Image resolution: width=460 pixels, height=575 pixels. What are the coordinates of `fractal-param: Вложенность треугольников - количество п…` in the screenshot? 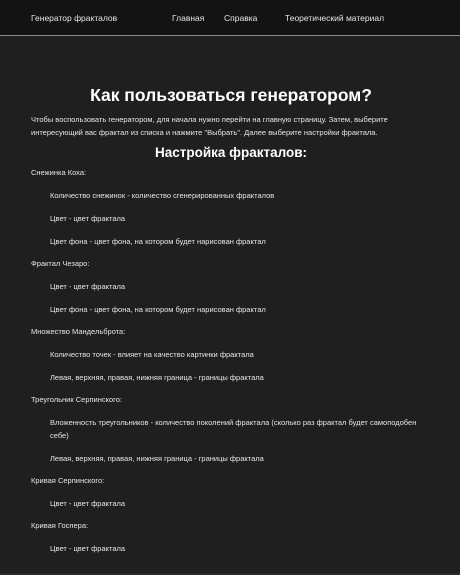 It's located at (233, 429).